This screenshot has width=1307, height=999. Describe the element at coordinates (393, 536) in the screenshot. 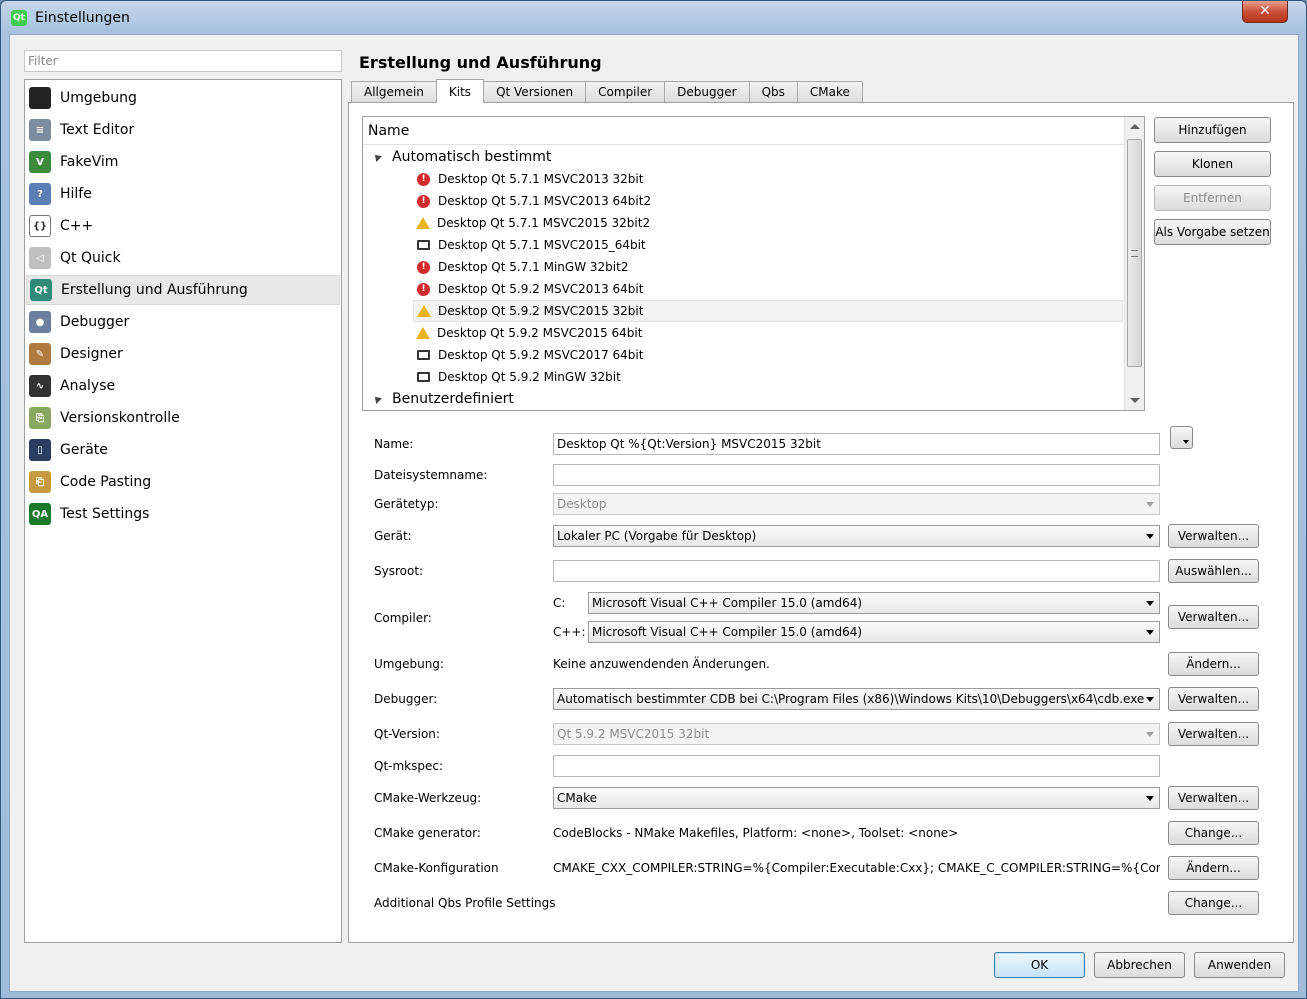

I see `device-label: Gerät:` at that location.